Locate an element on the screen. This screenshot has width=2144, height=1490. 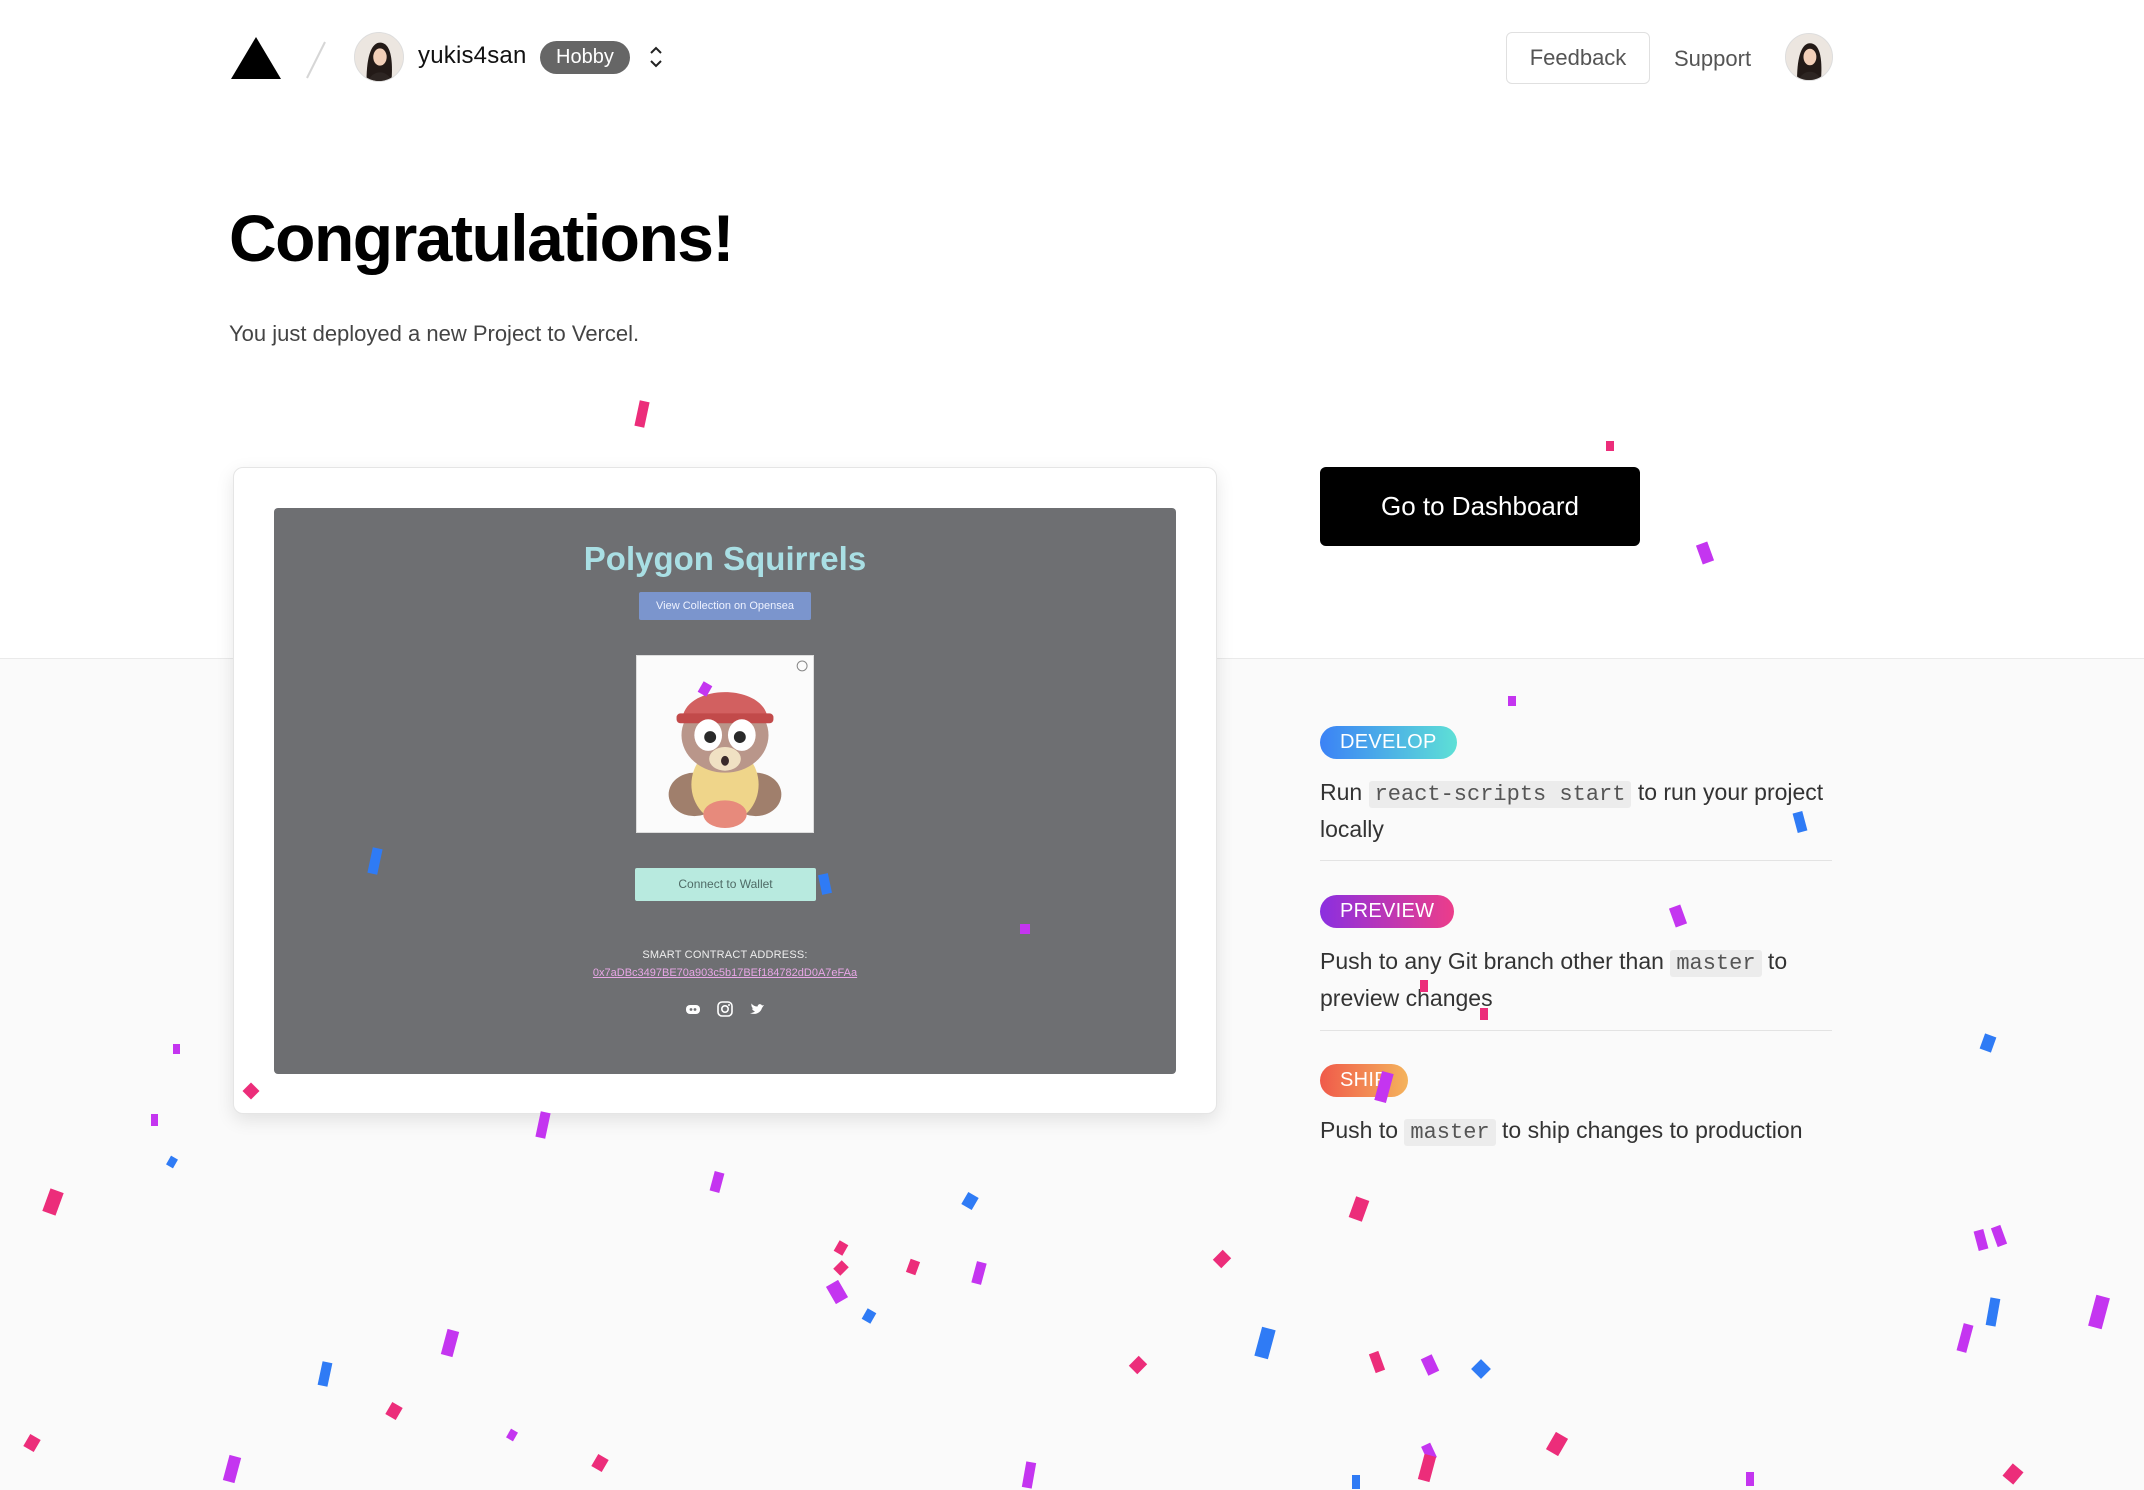
preview-contract-label: SMART CONTRACT ADDRESS: is located at coordinates (725, 955).